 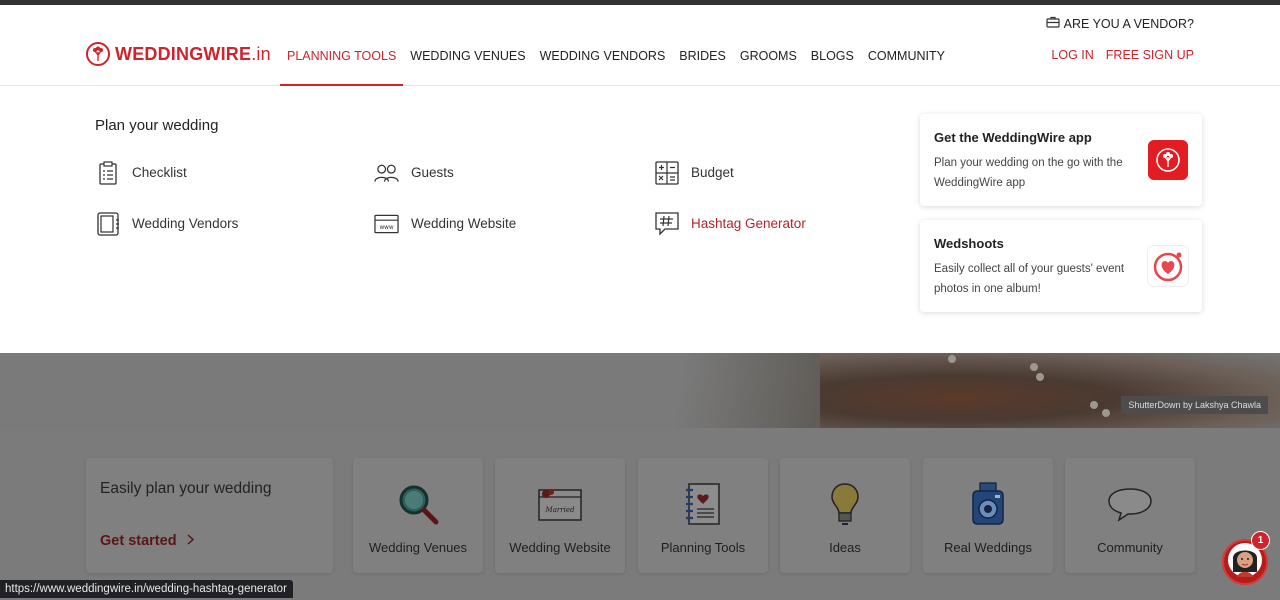 I want to click on tile-label: Wedding Website, so click(x=560, y=547).